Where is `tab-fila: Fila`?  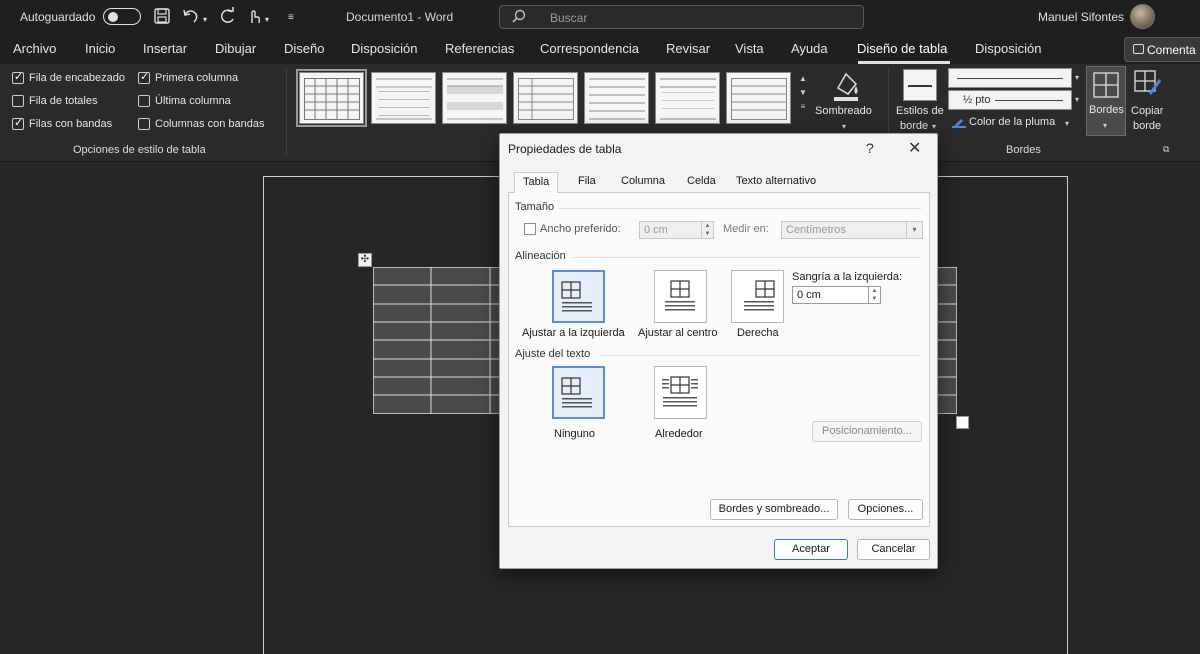 tab-fila: Fila is located at coordinates (587, 181).